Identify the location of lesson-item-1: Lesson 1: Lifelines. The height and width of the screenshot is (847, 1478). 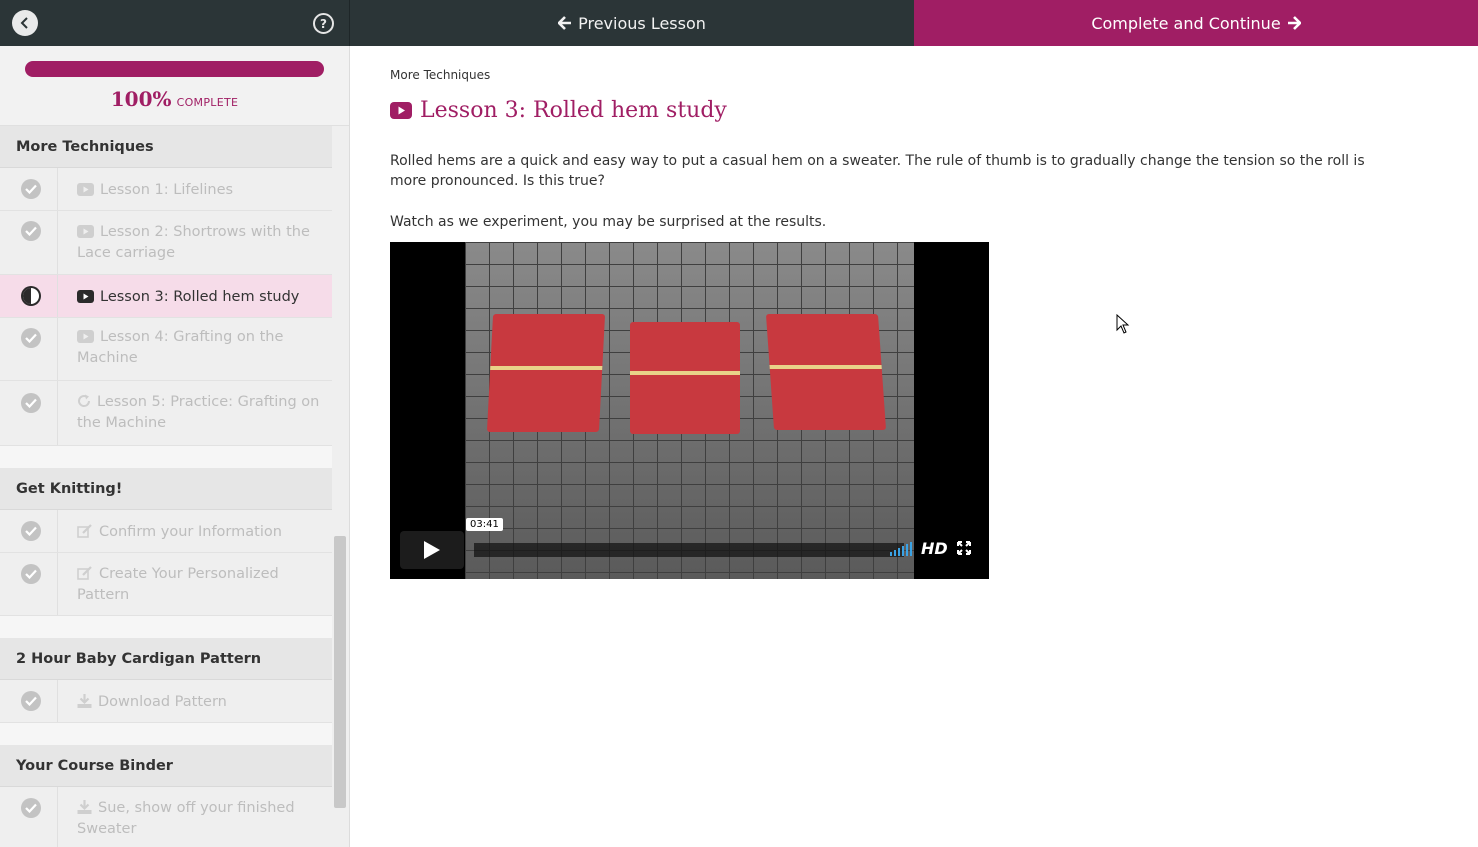
(166, 189).